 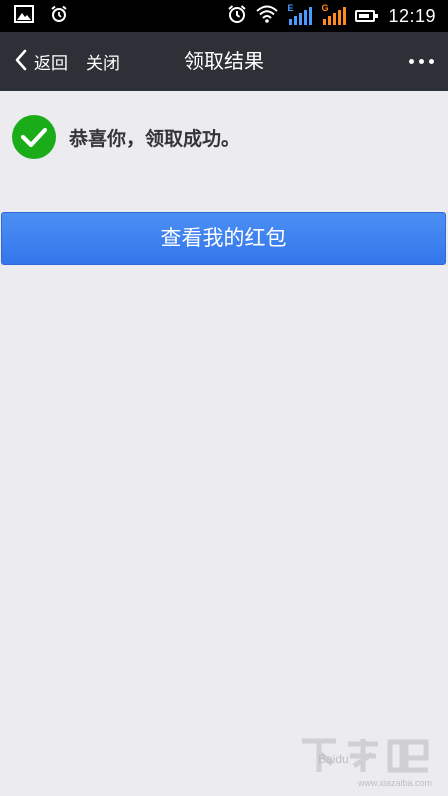 I want to click on watermark-site: www.xiazaiba.com, so click(x=394, y=783).